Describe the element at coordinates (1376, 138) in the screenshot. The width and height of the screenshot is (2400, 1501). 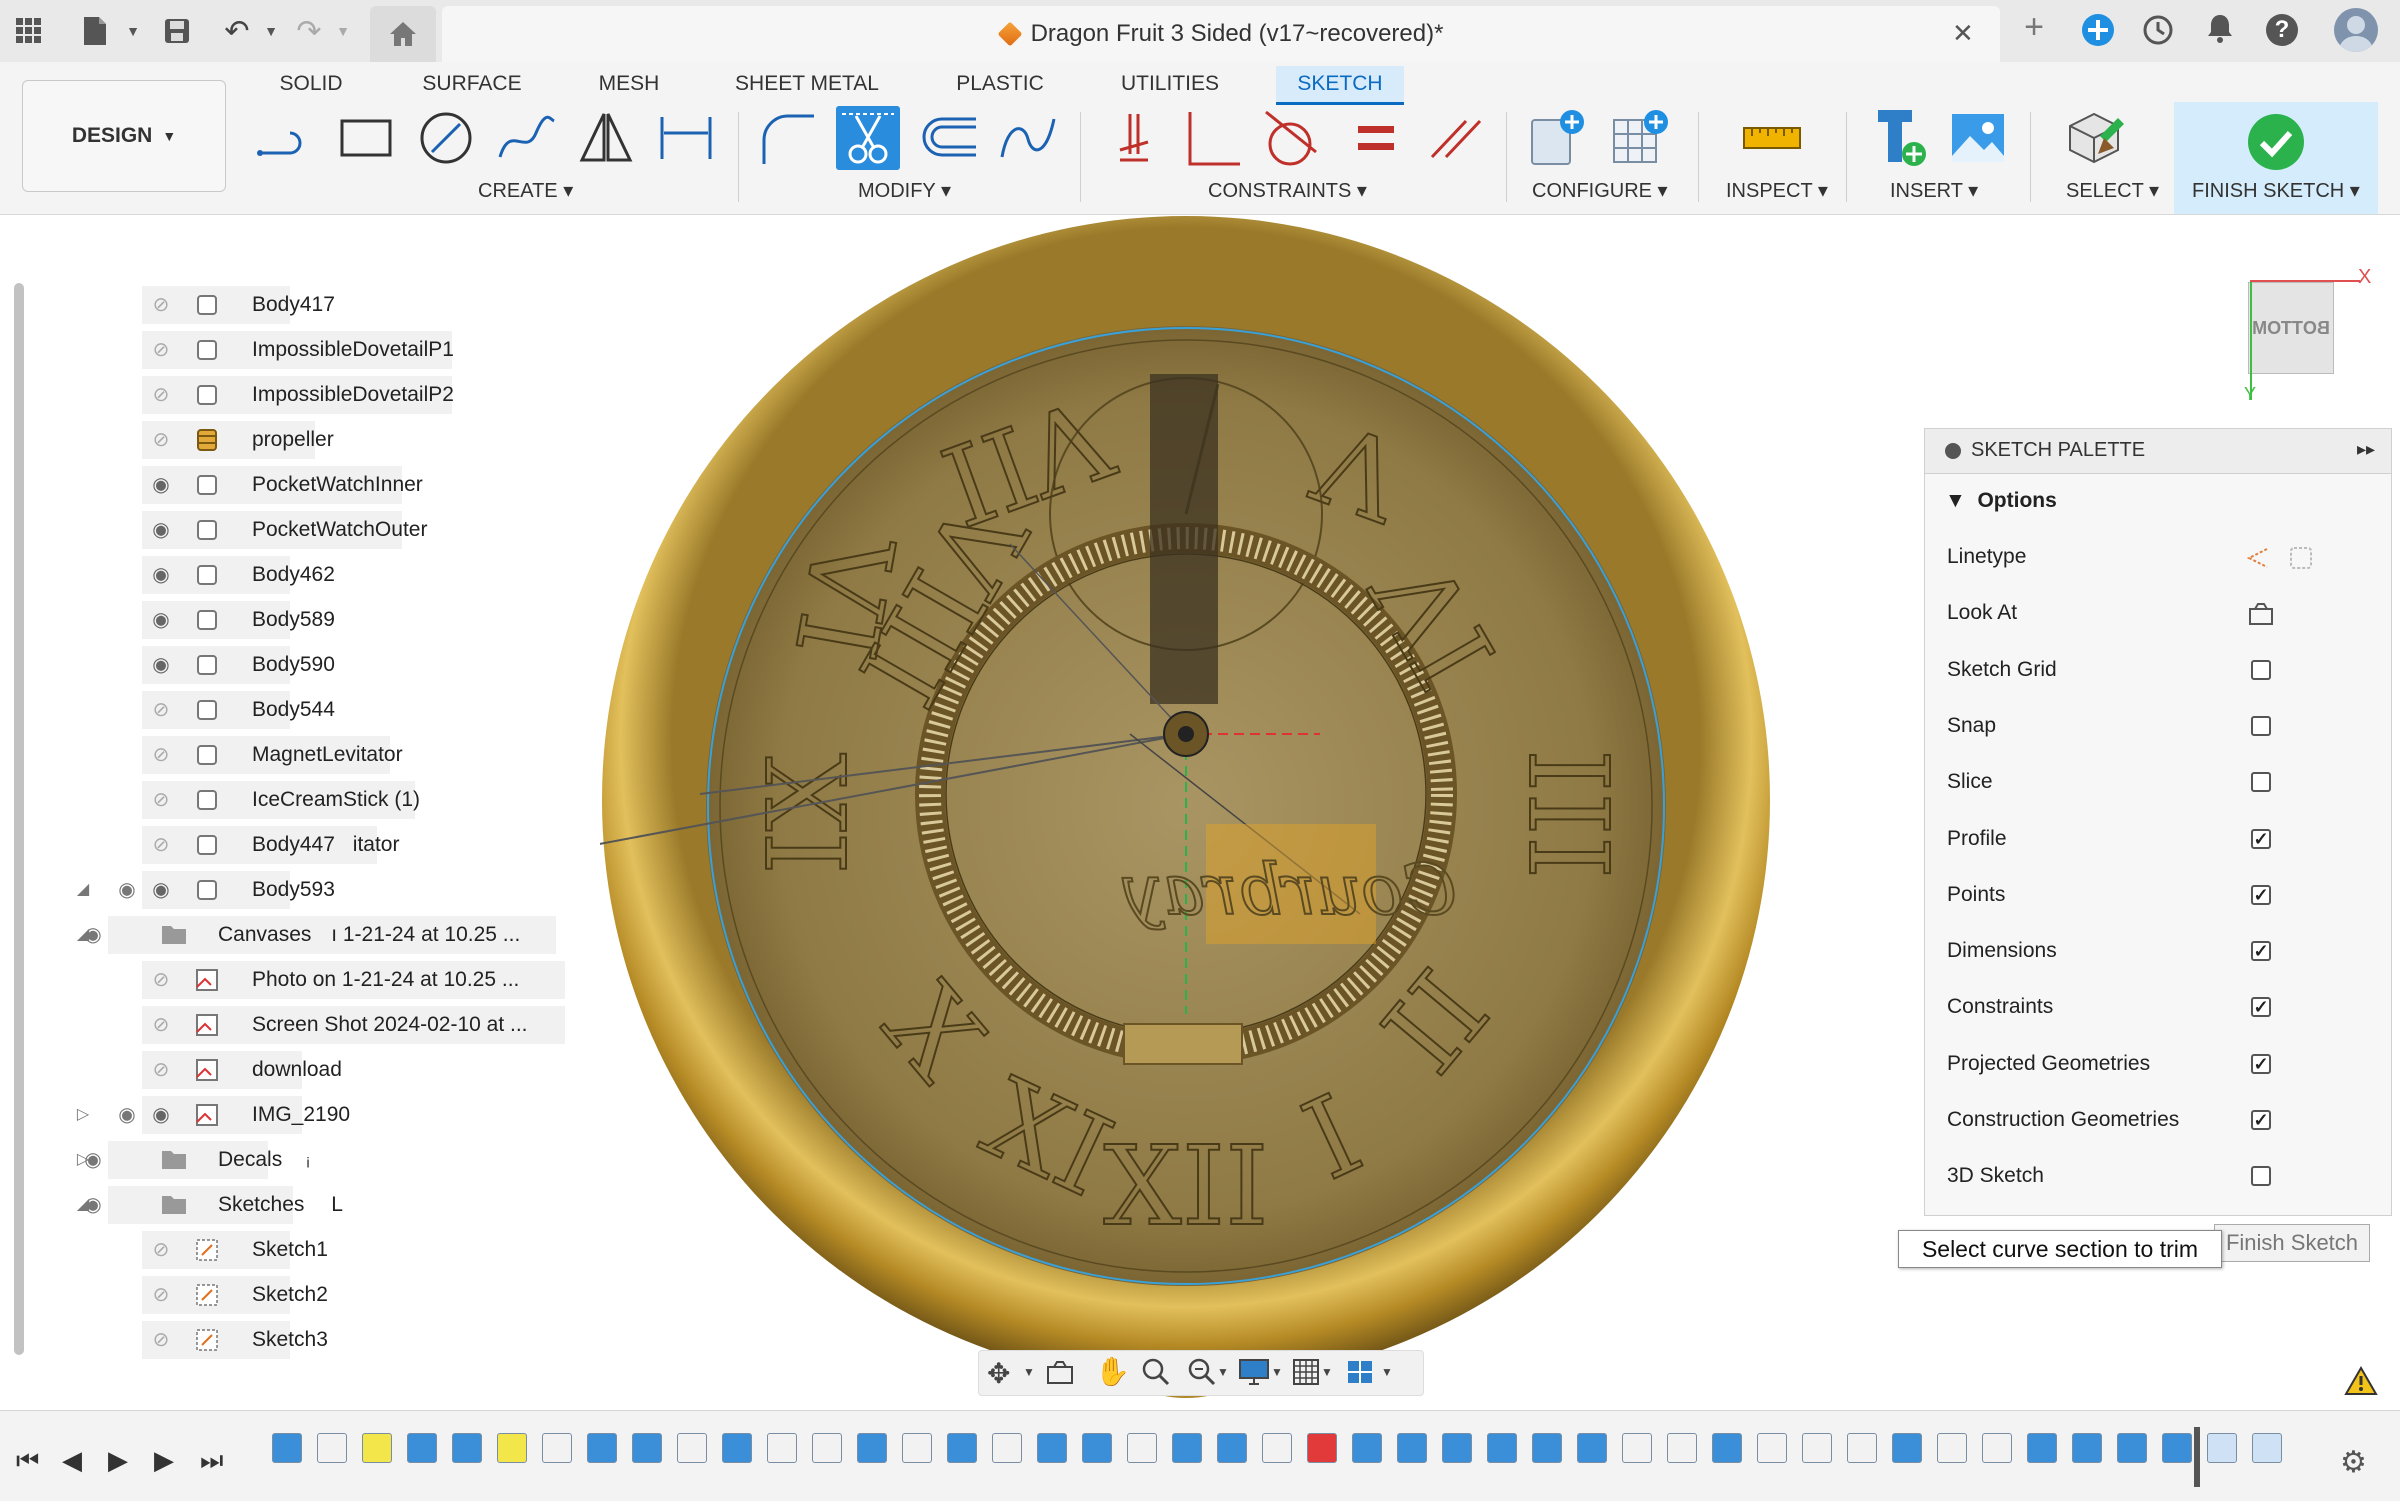
I see `equal-constraint-icon` at that location.